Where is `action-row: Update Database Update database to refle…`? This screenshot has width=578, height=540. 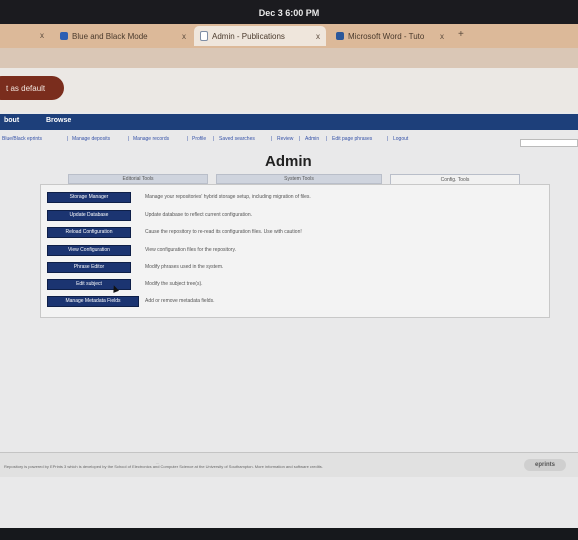 action-row: Update Database Update database to refle… is located at coordinates (149, 215).